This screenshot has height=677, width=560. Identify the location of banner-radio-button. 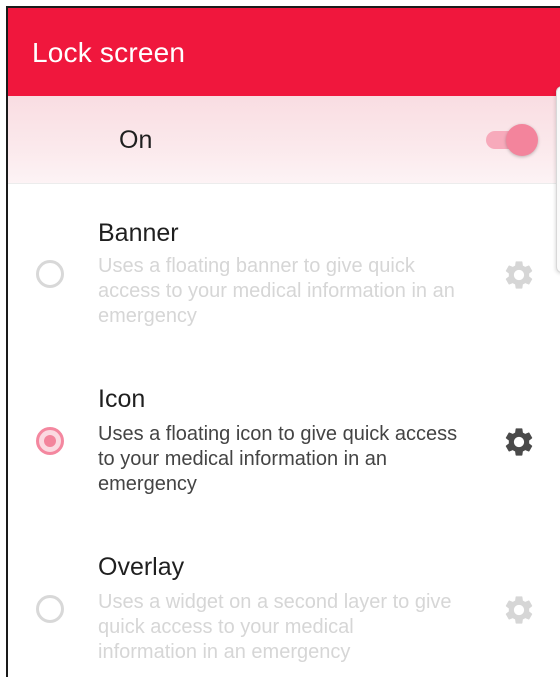
(50, 274).